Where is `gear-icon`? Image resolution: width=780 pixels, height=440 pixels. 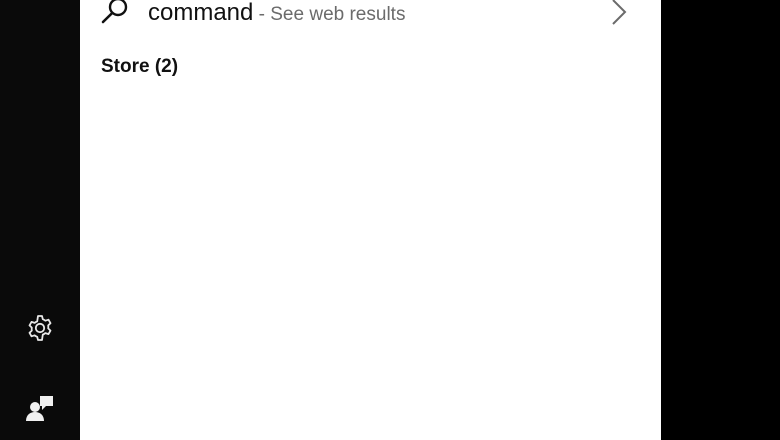
gear-icon is located at coordinates (40, 328).